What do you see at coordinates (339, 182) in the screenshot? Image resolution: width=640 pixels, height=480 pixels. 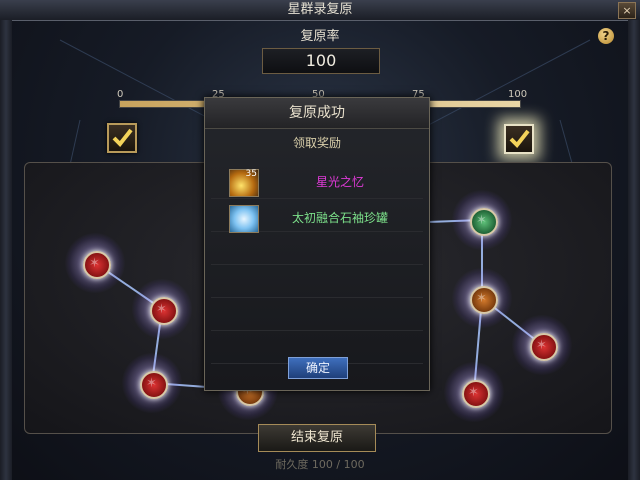 I see `reward-name: 星光之忆` at bounding box center [339, 182].